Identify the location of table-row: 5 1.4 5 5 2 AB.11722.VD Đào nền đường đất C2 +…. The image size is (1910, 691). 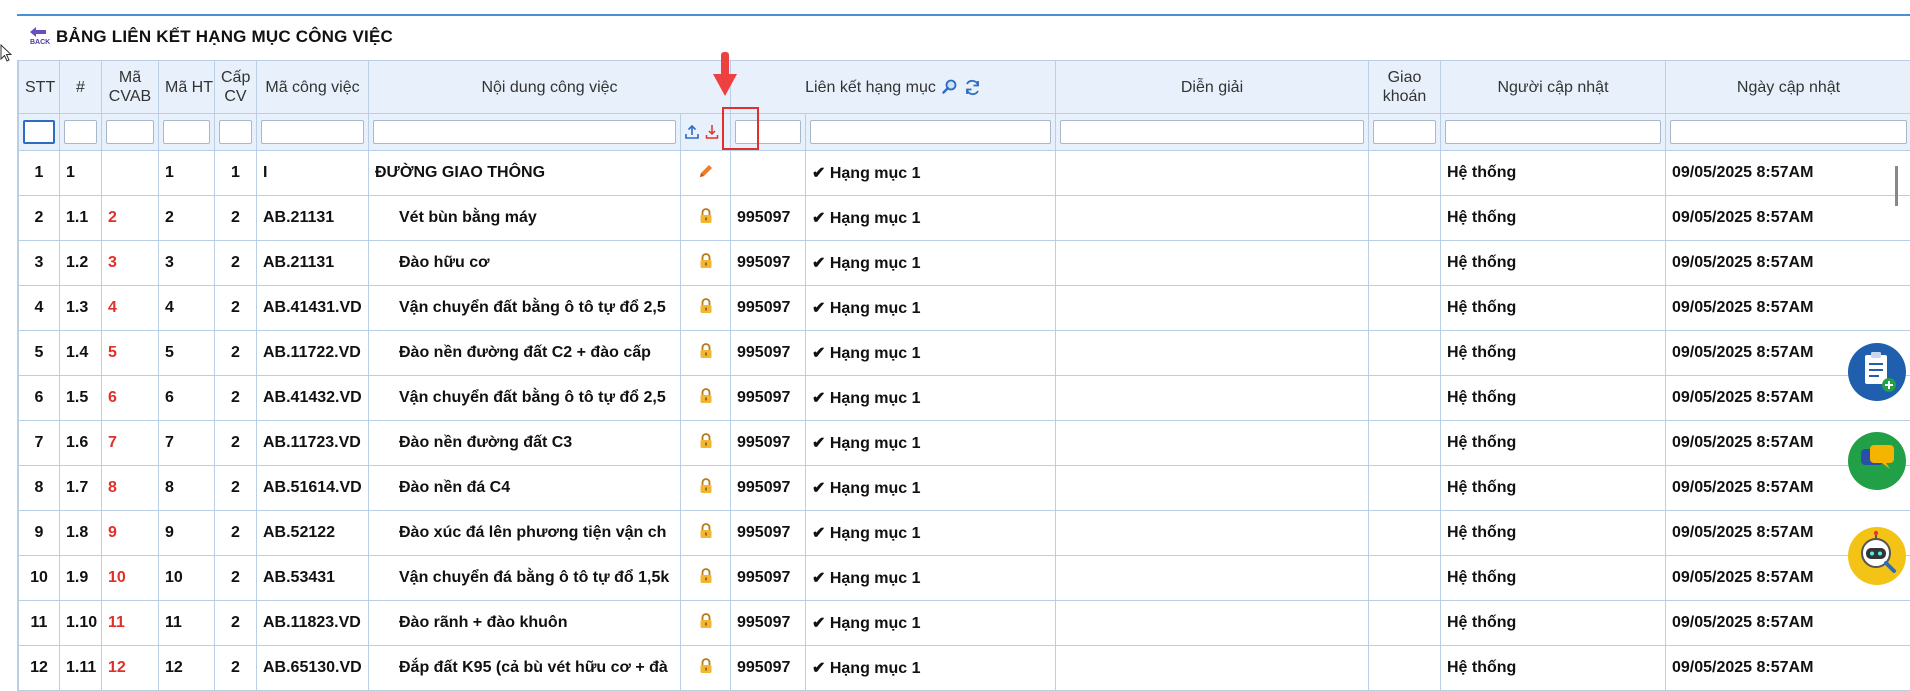
(964, 353).